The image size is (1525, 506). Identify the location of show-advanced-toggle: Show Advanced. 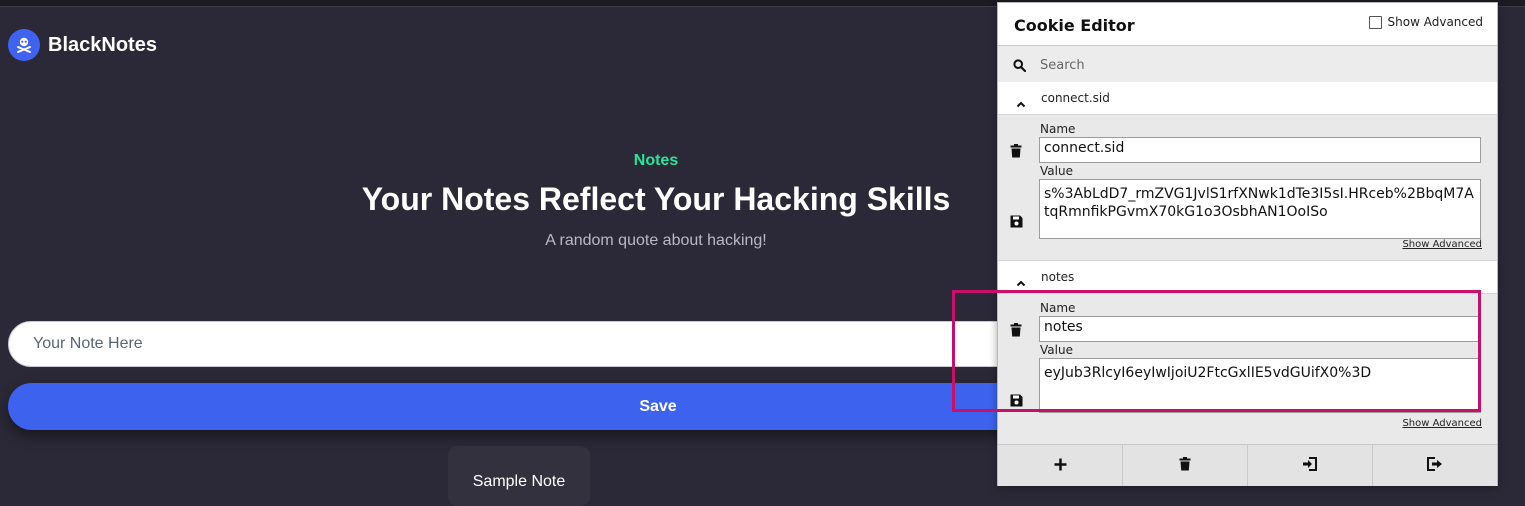
(1425, 22).